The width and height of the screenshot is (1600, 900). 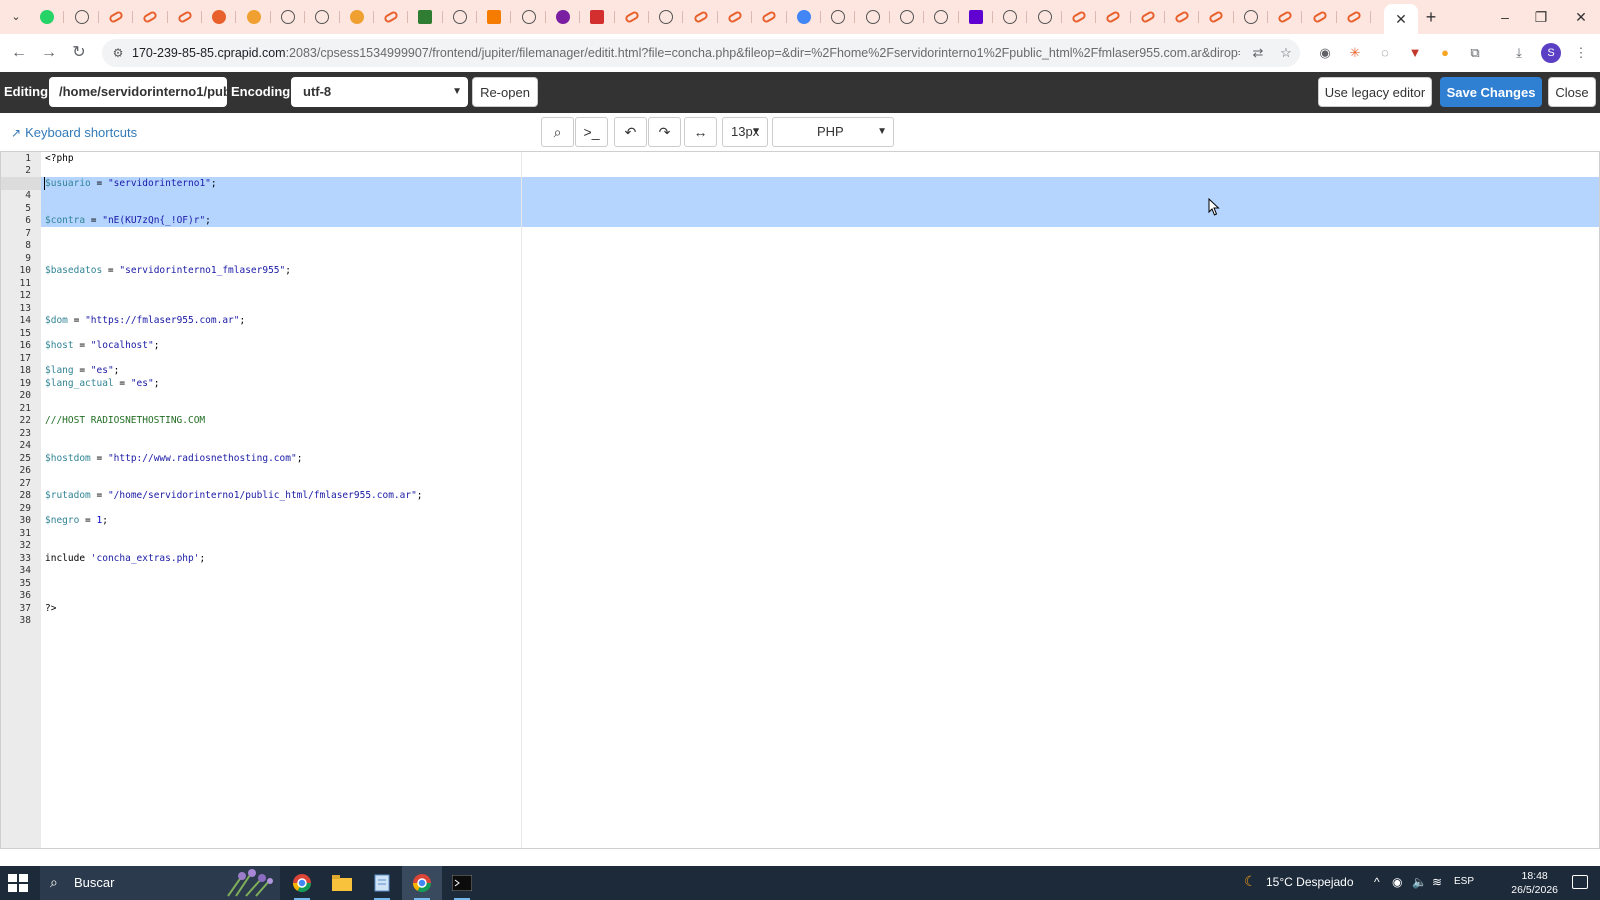 What do you see at coordinates (125, 421) in the screenshot?
I see `code-line: ///HOST RADIOSNETHOSTING.COM` at bounding box center [125, 421].